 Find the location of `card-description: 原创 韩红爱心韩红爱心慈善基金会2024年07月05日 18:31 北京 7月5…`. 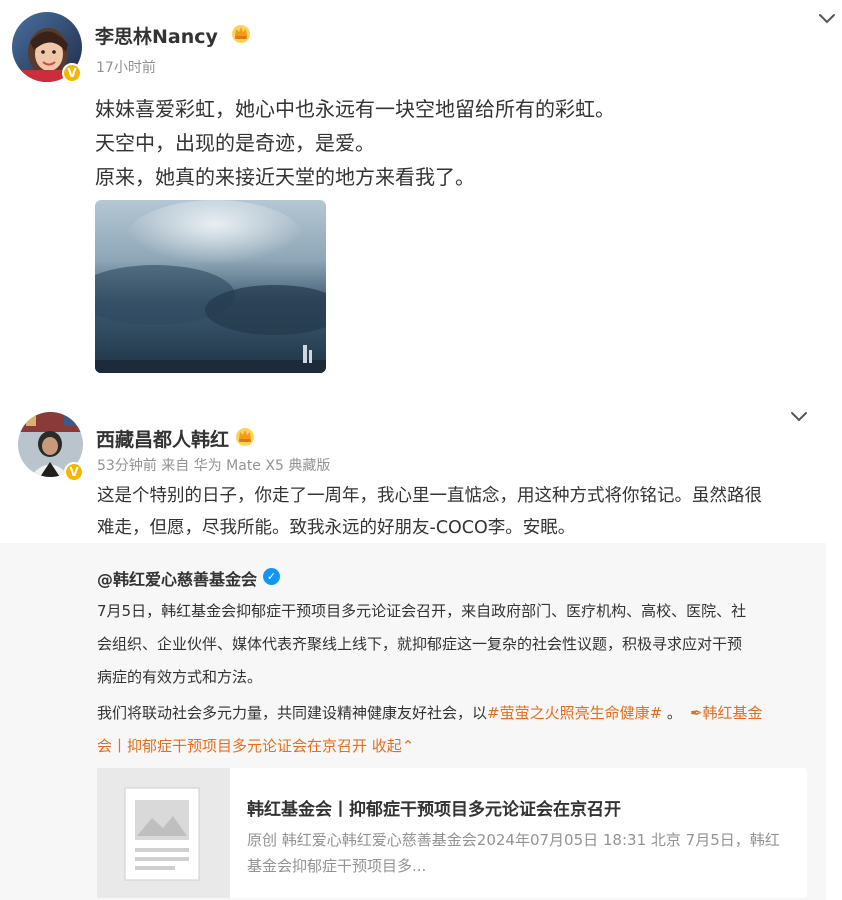

card-description: 原创 韩红爱心韩红爱心慈善基金会2024年07月05日 18:31 北京 7月5… is located at coordinates (513, 840).